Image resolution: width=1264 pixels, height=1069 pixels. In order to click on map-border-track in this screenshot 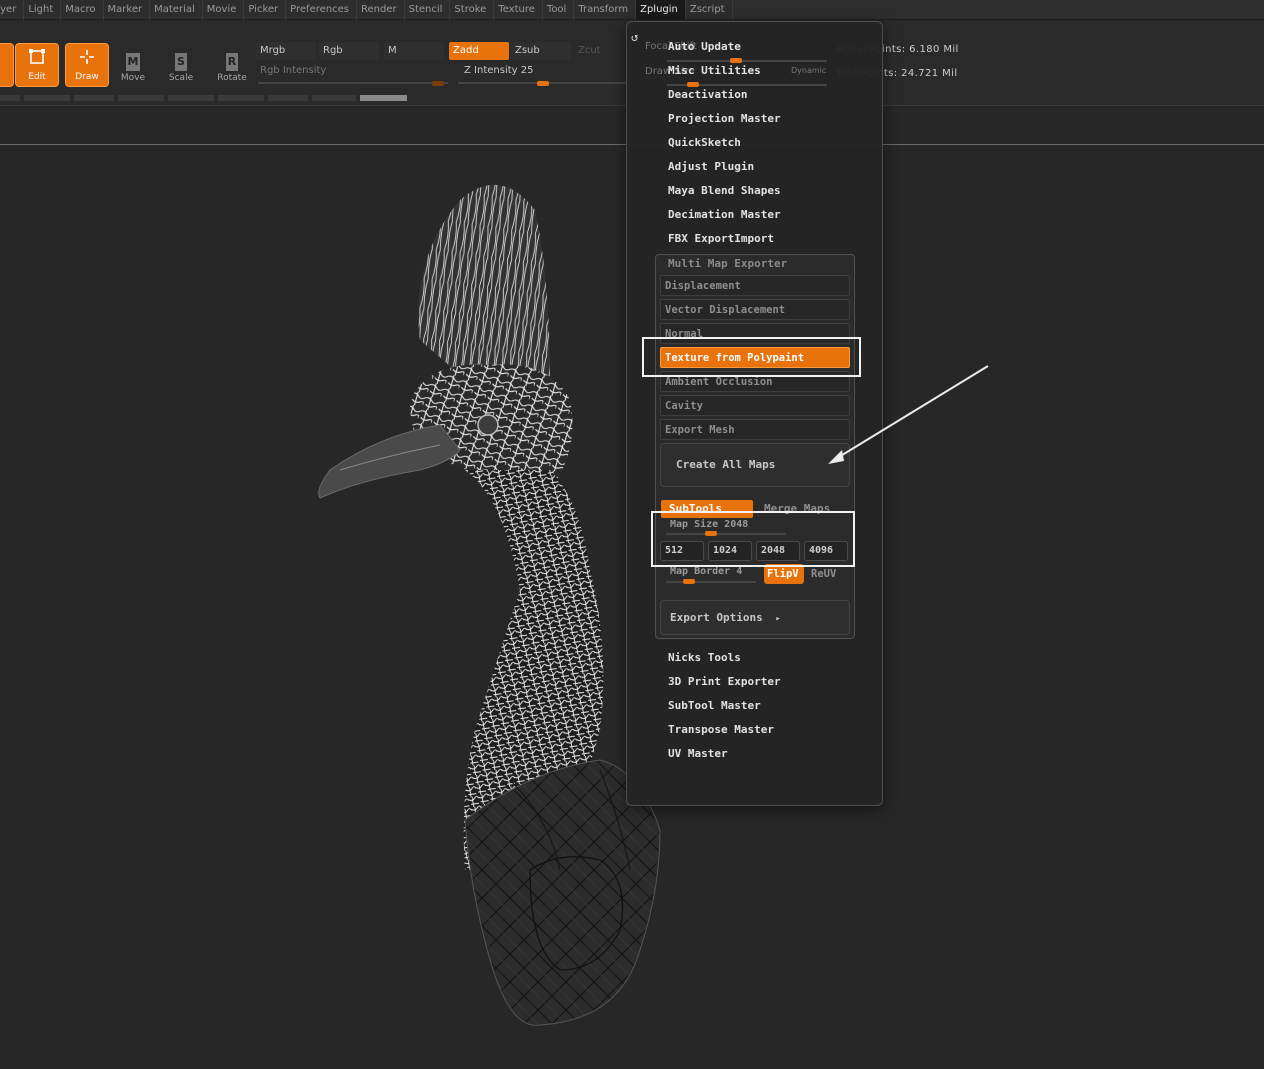, I will do `click(711, 582)`.